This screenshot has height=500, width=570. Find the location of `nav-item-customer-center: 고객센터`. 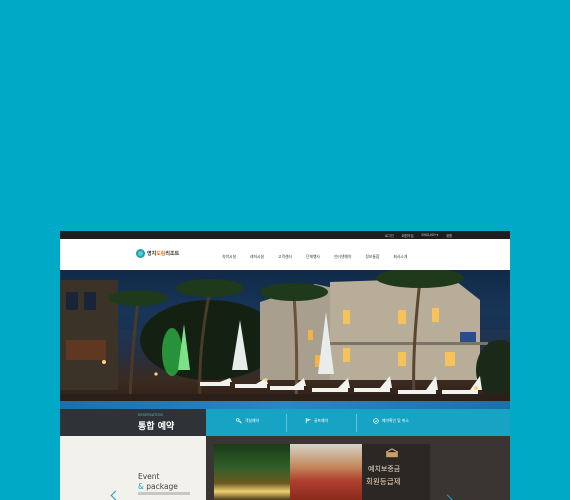

nav-item-customer-center: 고객센터 is located at coordinates (285, 257).